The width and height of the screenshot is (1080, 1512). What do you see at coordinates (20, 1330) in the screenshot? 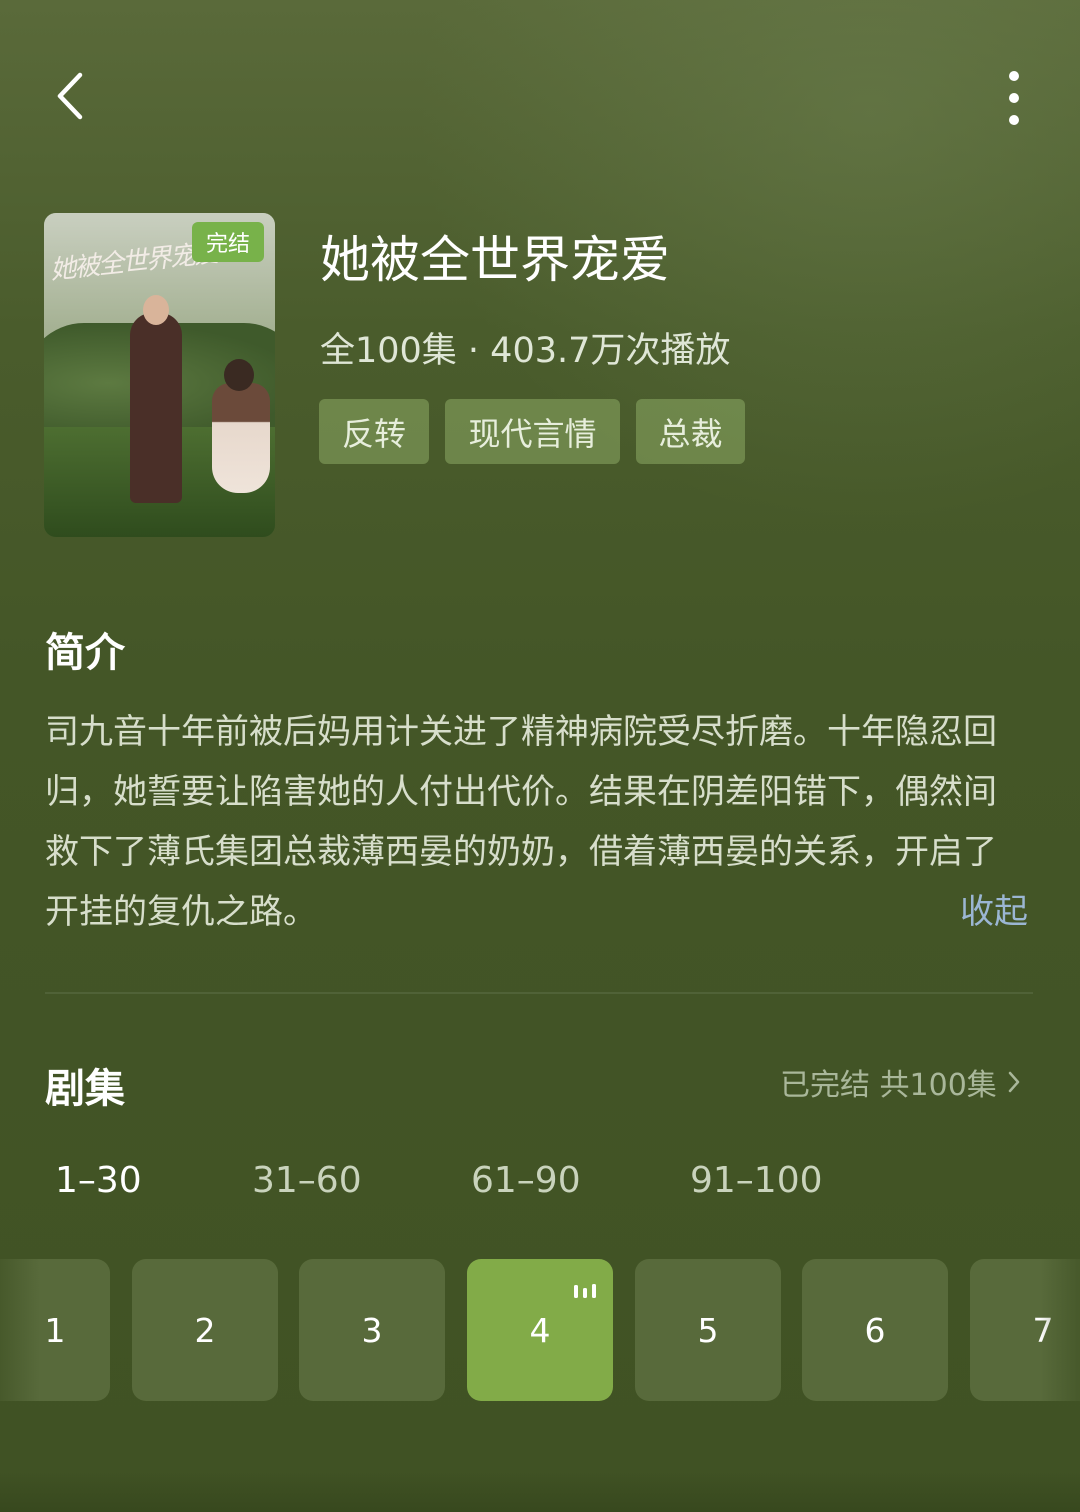
I see `list-fade-left` at bounding box center [20, 1330].